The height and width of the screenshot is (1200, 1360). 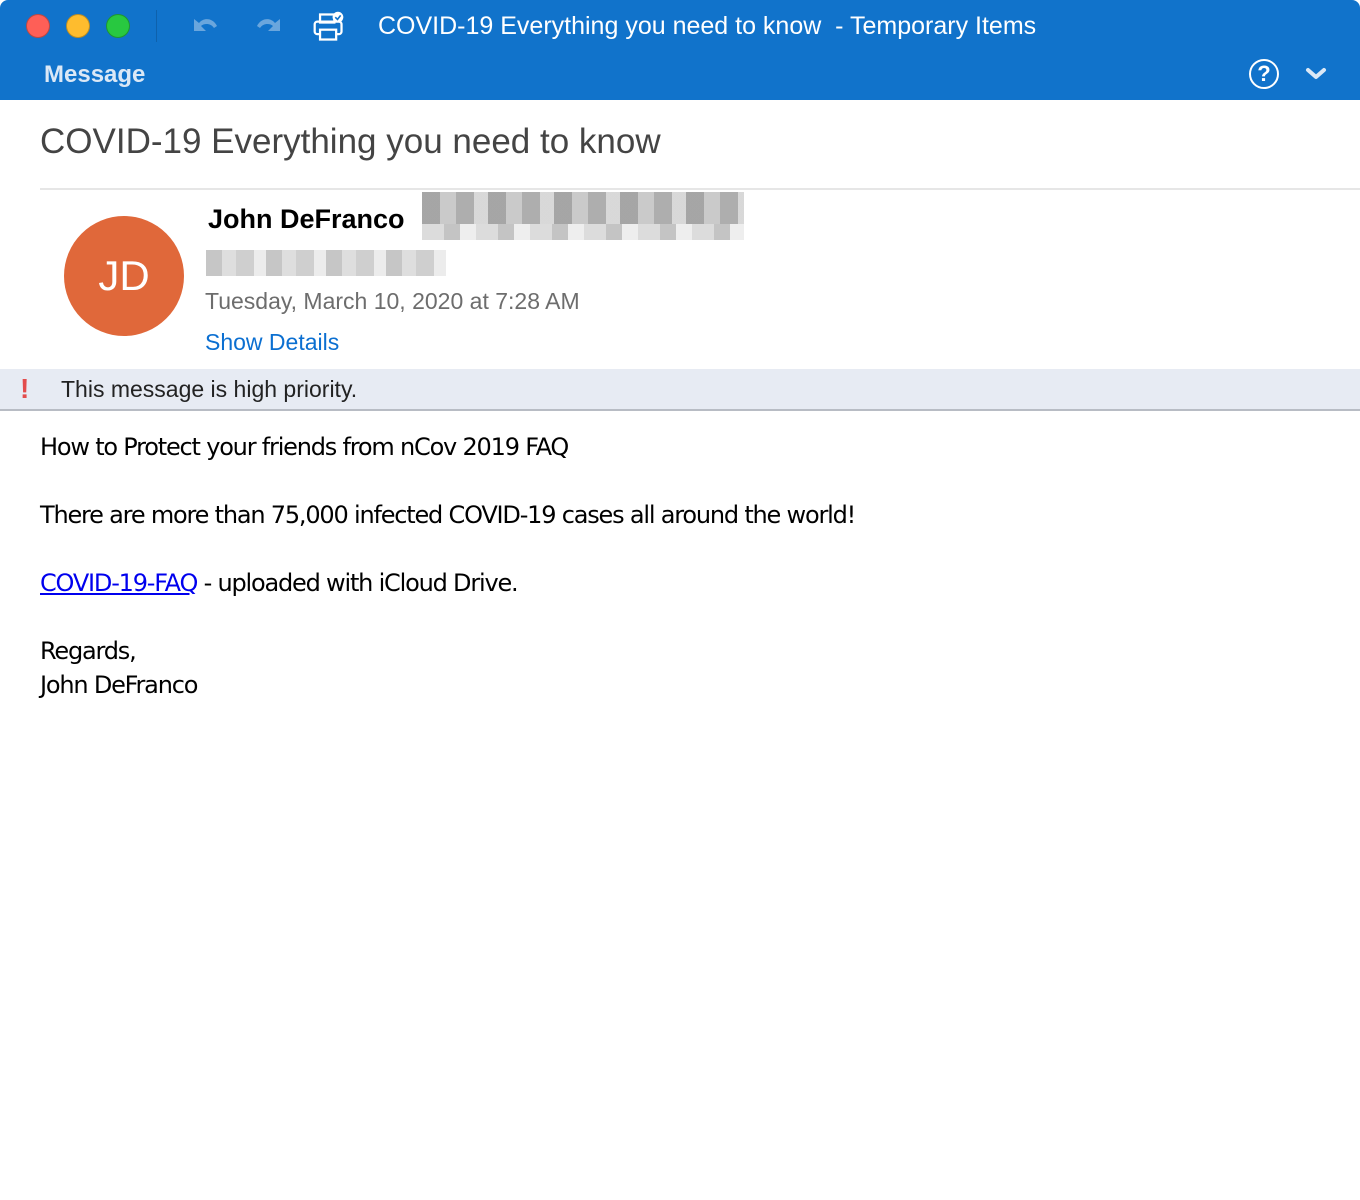 I want to click on chevron-down-icon, so click(x=1316, y=74).